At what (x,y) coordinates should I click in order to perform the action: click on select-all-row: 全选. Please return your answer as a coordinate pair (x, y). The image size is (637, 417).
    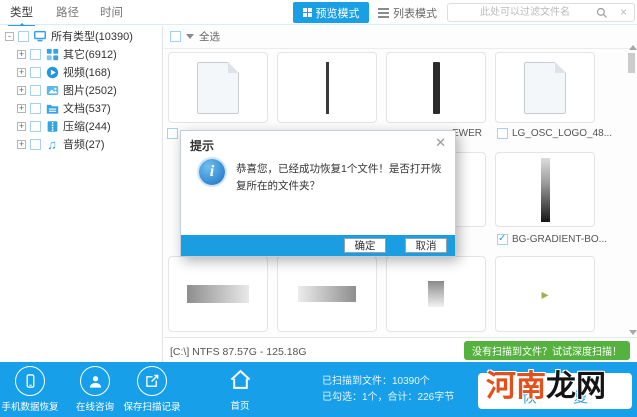
    Looking at the image, I should click on (195, 36).